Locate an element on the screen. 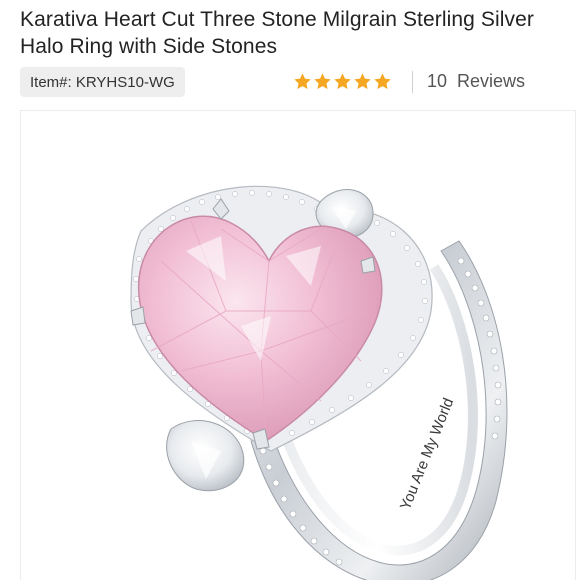 The width and height of the screenshot is (580, 580). item-number-label: Item#: is located at coordinates (51, 82).